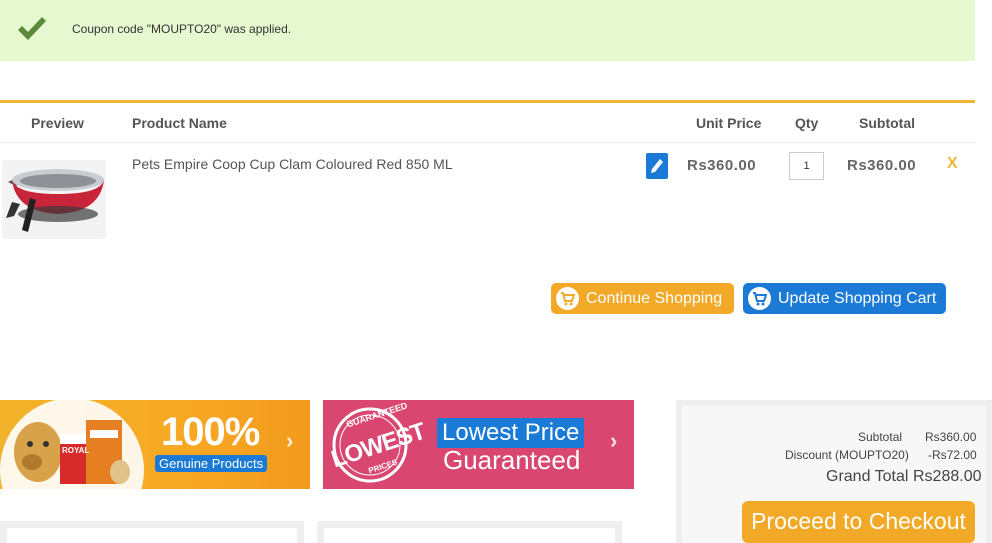  Describe the element at coordinates (847, 455) in the screenshot. I see `discount-label: Discount (MOUPTO20)` at that location.